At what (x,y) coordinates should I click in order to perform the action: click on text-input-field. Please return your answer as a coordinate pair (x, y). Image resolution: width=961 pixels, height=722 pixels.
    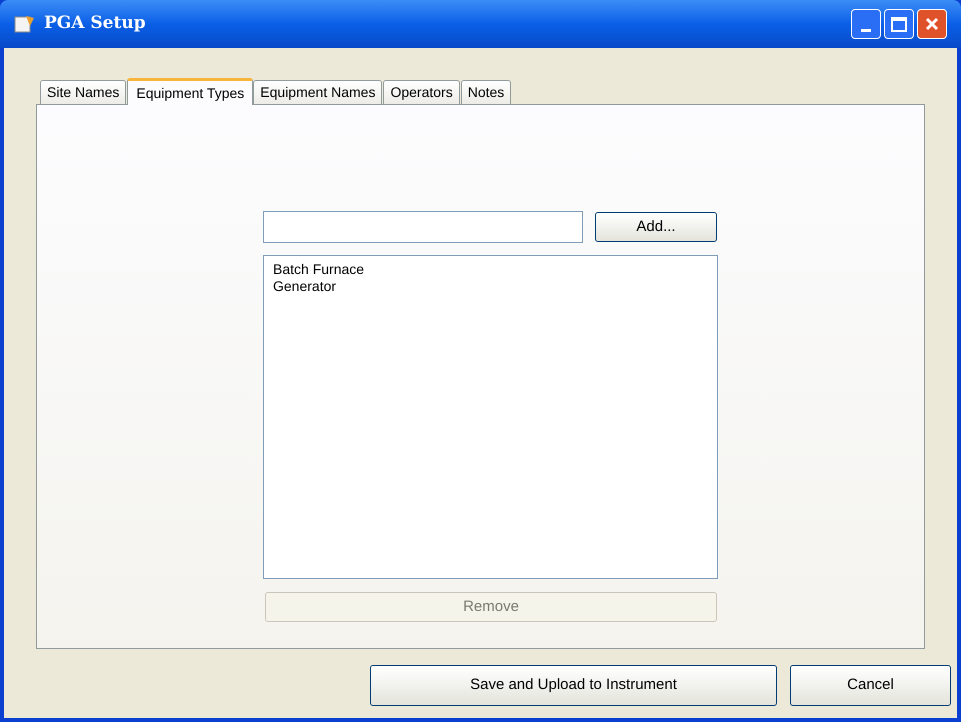
    Looking at the image, I should click on (423, 227).